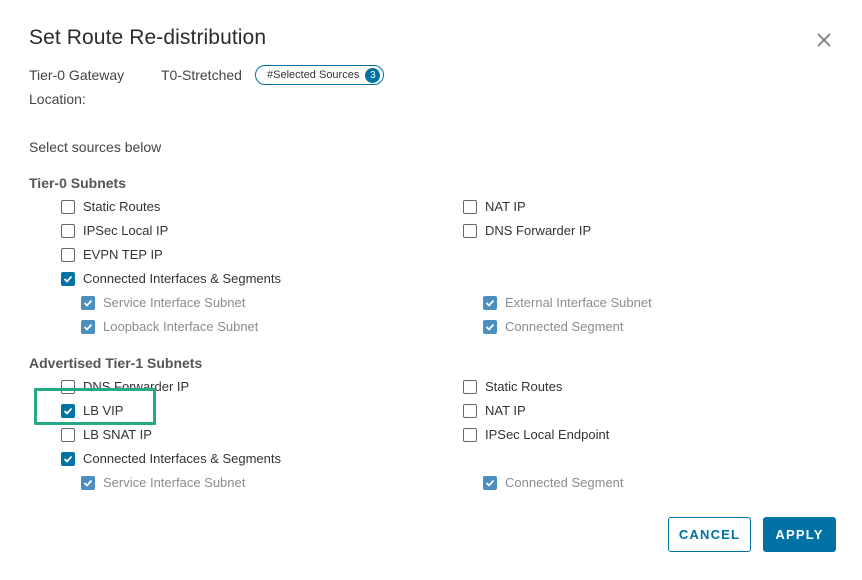  What do you see at coordinates (373, 75) in the screenshot?
I see `badge-count: 3` at bounding box center [373, 75].